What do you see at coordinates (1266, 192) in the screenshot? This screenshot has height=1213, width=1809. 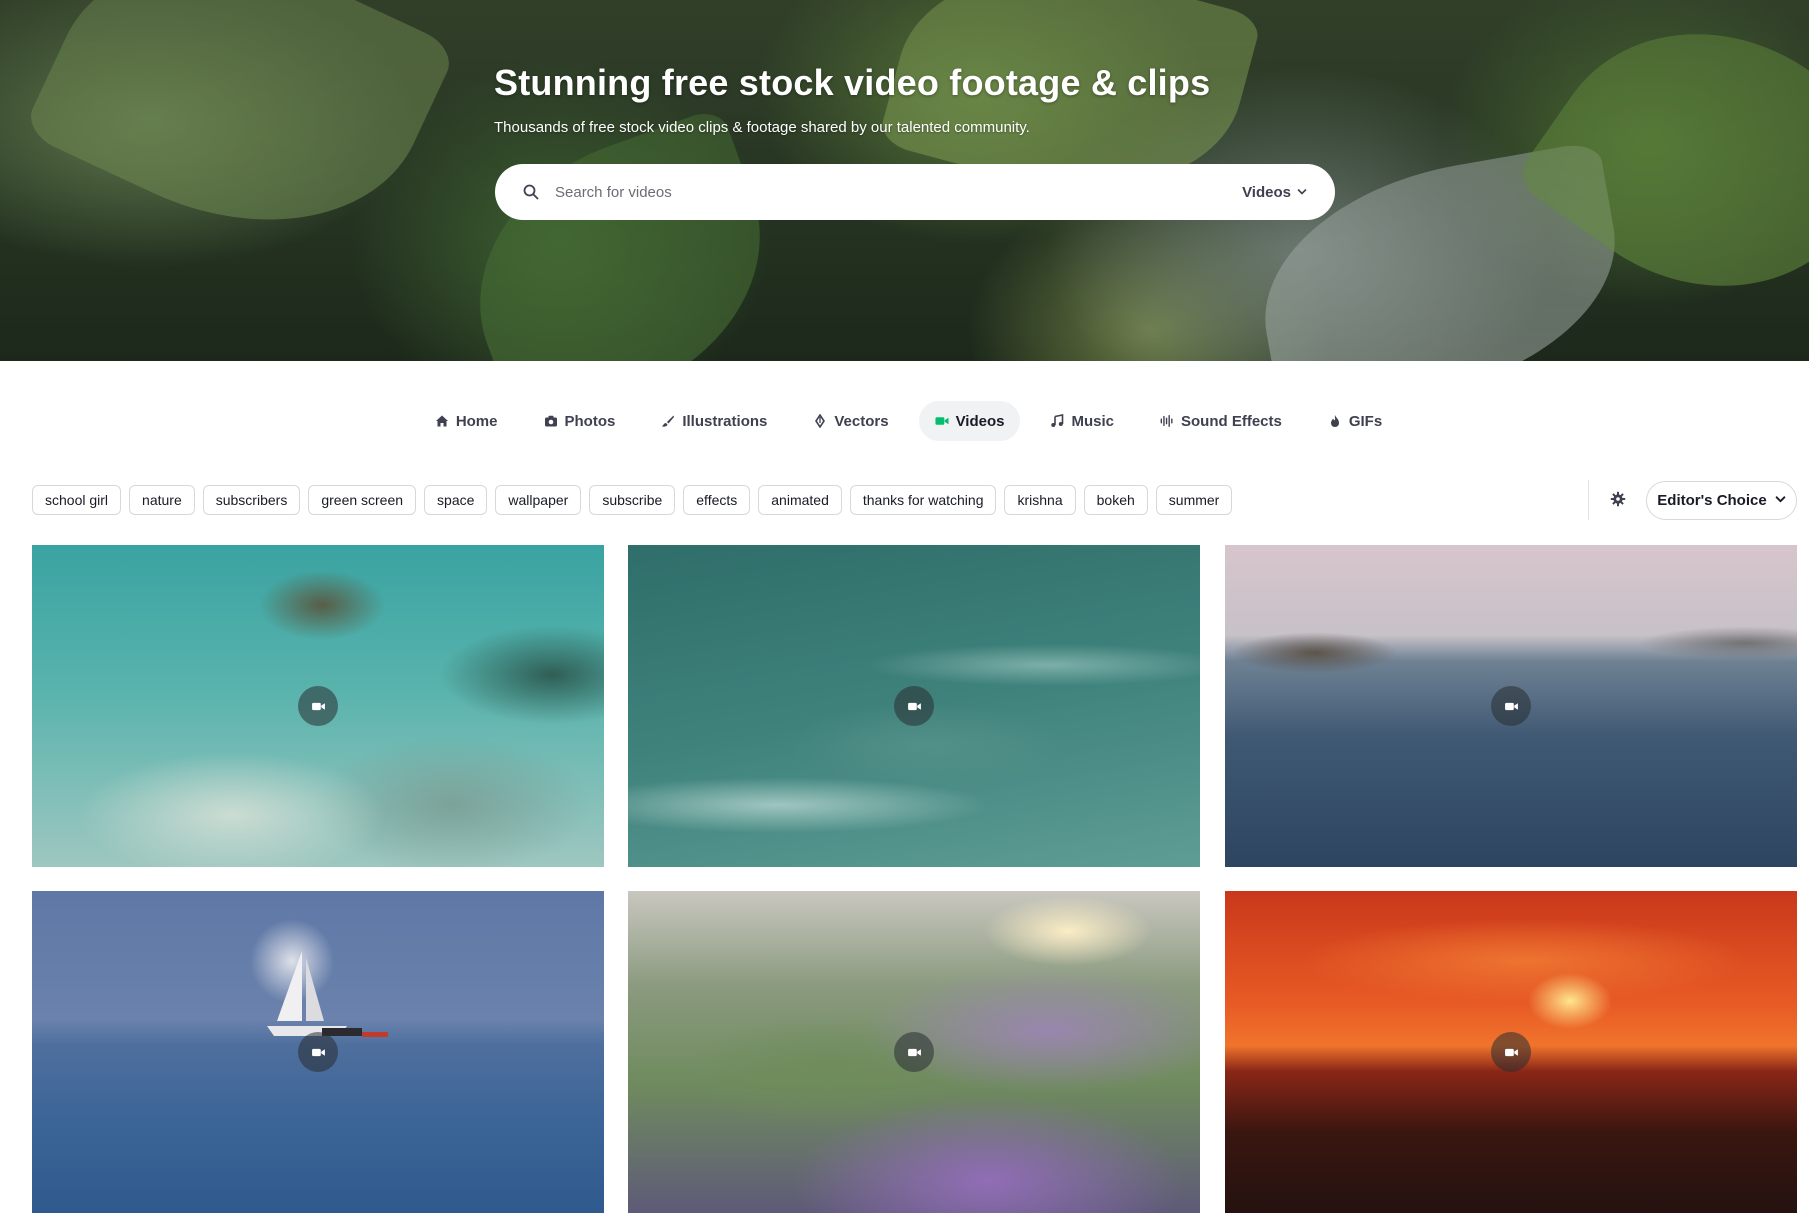 I see `media-type-label: Videos` at bounding box center [1266, 192].